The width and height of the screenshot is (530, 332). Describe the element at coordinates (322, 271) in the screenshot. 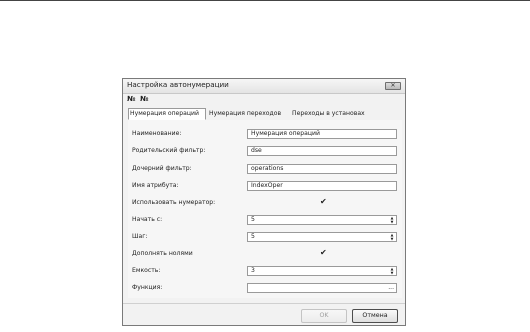

I see `capacity-spinner: 3 ▲ ▼` at that location.